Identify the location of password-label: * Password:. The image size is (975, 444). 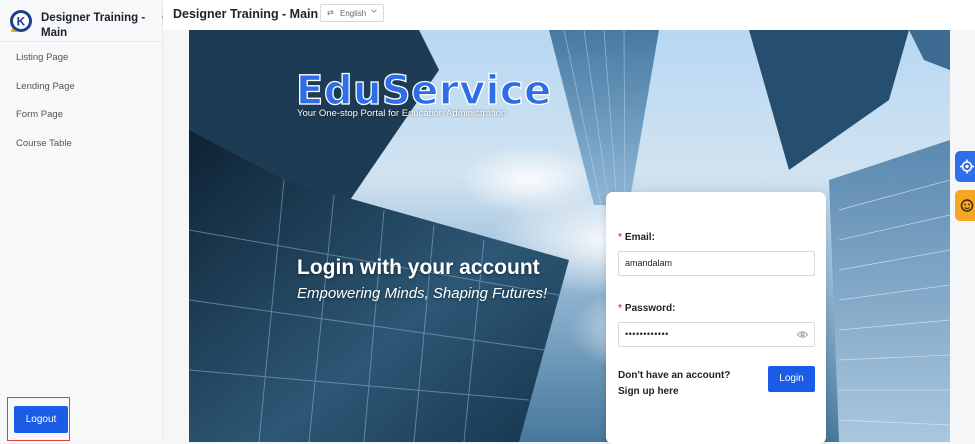
(646, 308).